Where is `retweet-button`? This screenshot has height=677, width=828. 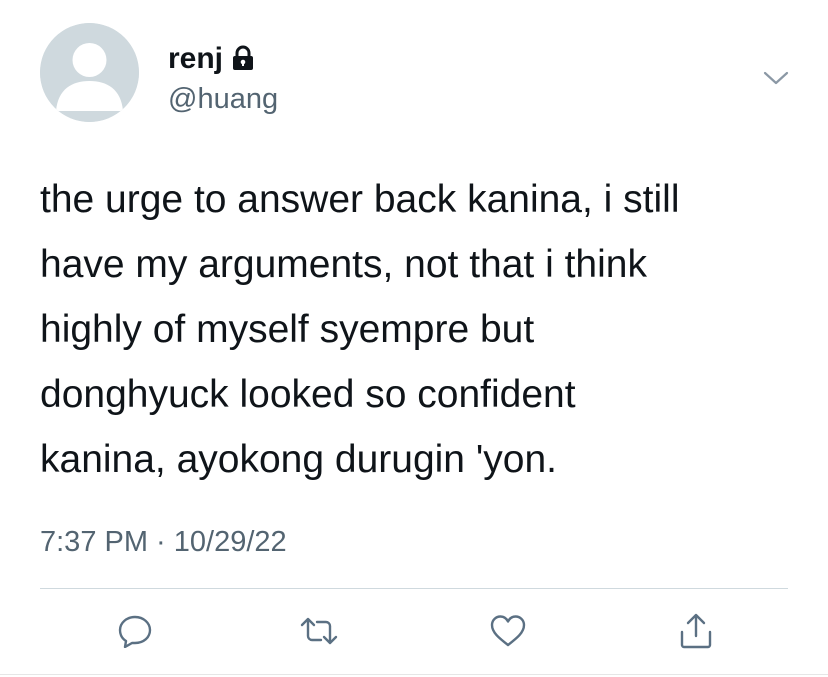
retweet-button is located at coordinates (319, 631).